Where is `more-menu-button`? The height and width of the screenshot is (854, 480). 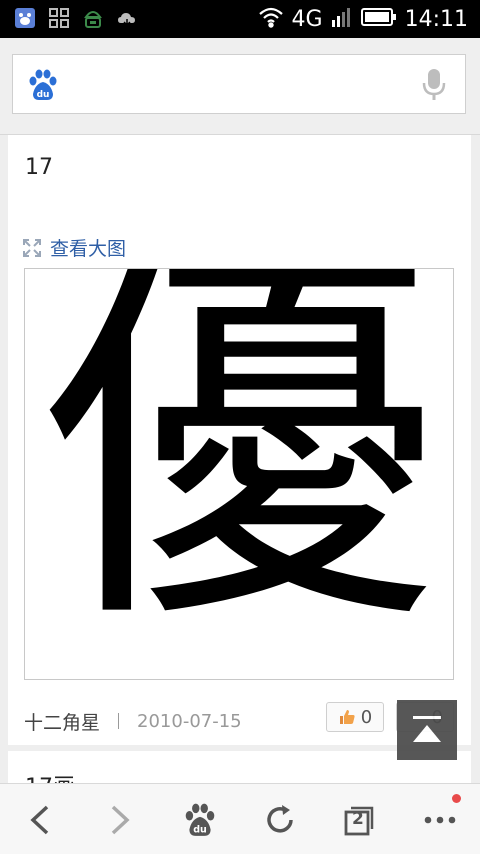
more-menu-button is located at coordinates (440, 820).